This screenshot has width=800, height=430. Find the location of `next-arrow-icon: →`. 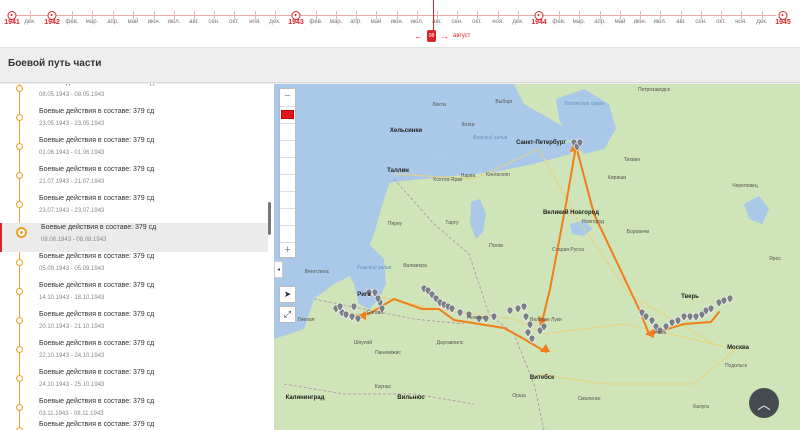

next-arrow-icon: → is located at coordinates (444, 36).